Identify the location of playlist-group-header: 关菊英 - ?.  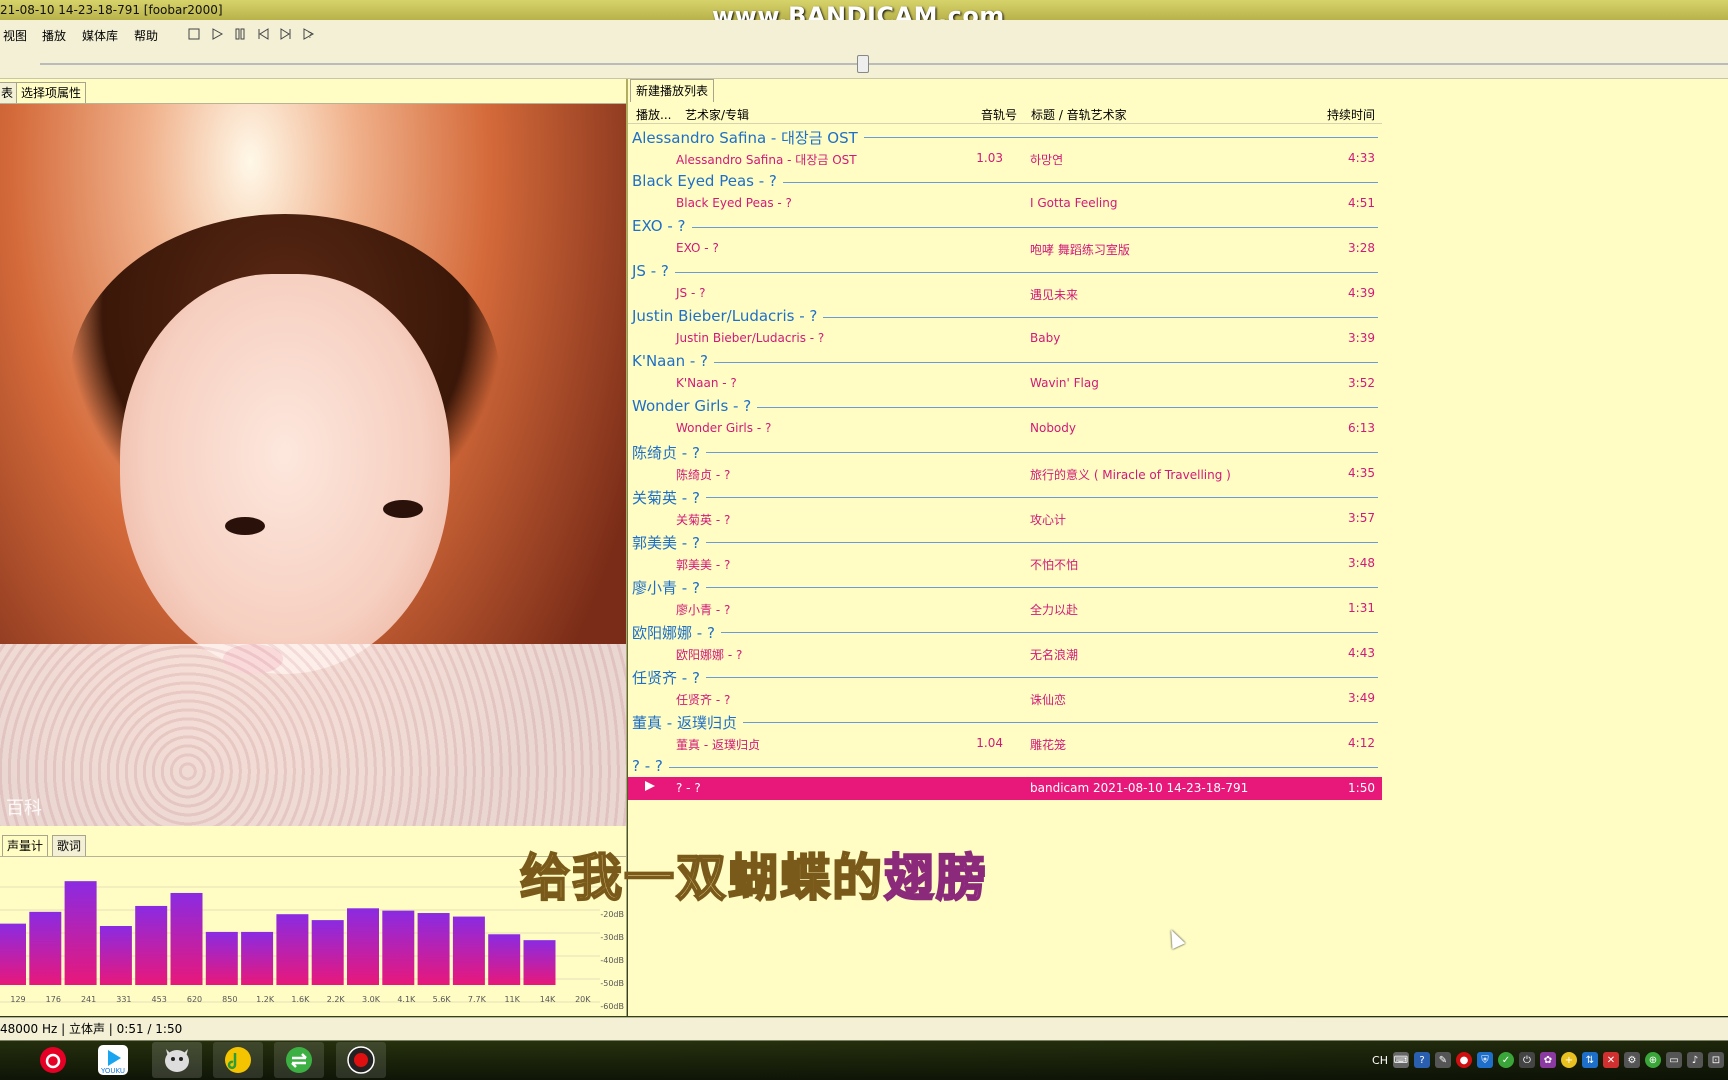
(1005, 496).